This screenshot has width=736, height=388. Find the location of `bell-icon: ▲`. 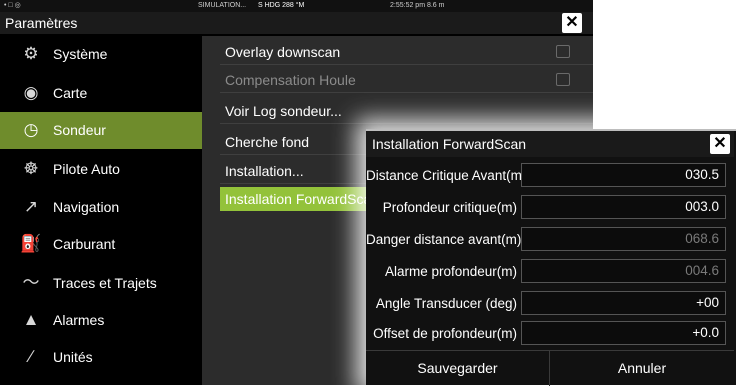

bell-icon: ▲ is located at coordinates (31, 319).